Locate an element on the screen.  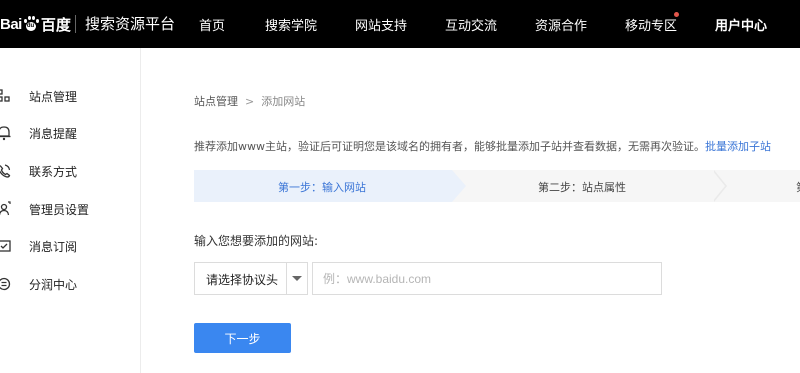
select-divider is located at coordinates (286, 278).